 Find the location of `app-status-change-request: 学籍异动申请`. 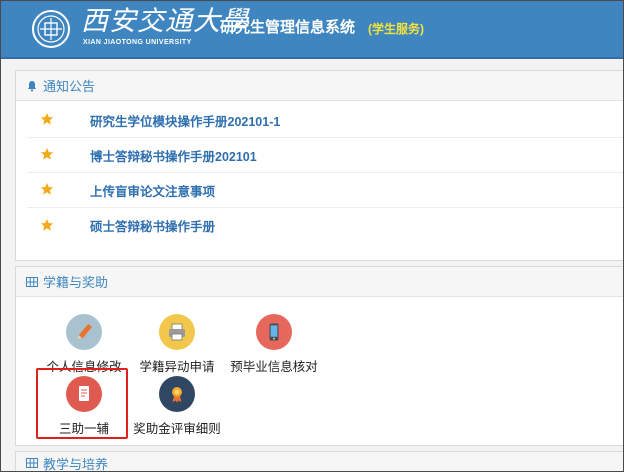

app-status-change-request: 学籍异动申请 is located at coordinates (177, 347).